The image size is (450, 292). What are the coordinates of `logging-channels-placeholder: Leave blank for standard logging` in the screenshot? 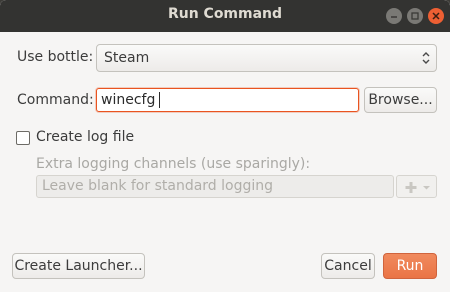 It's located at (158, 186).